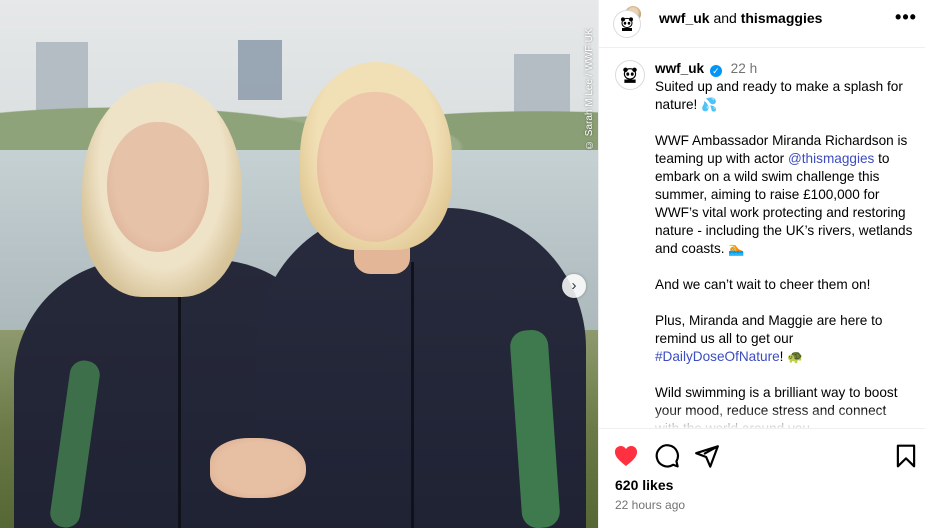 The image size is (925, 528). I want to click on save-button, so click(906, 456).